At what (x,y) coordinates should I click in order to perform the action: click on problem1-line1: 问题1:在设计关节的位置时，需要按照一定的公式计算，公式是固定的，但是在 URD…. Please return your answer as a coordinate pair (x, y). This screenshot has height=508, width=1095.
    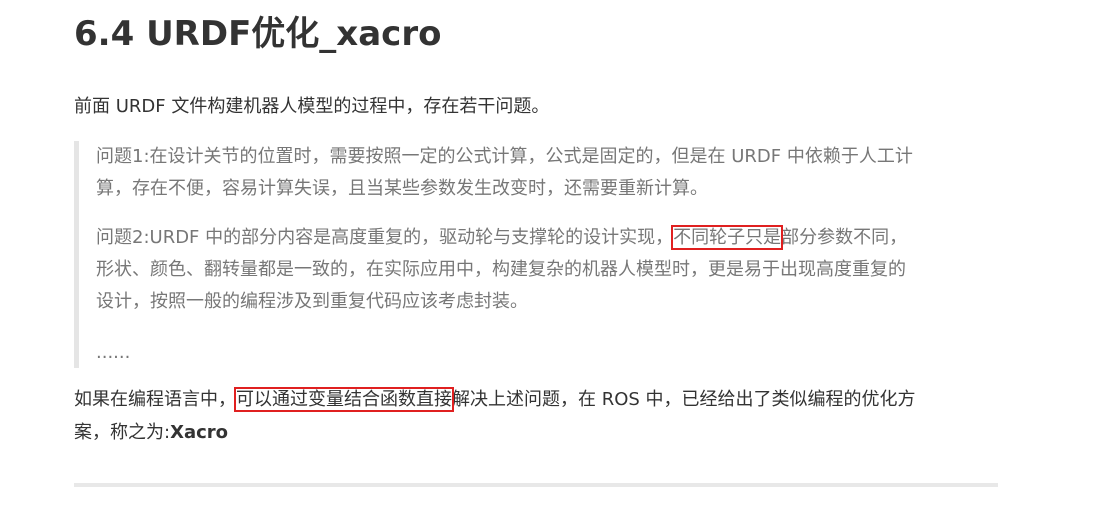
    Looking at the image, I should click on (504, 156).